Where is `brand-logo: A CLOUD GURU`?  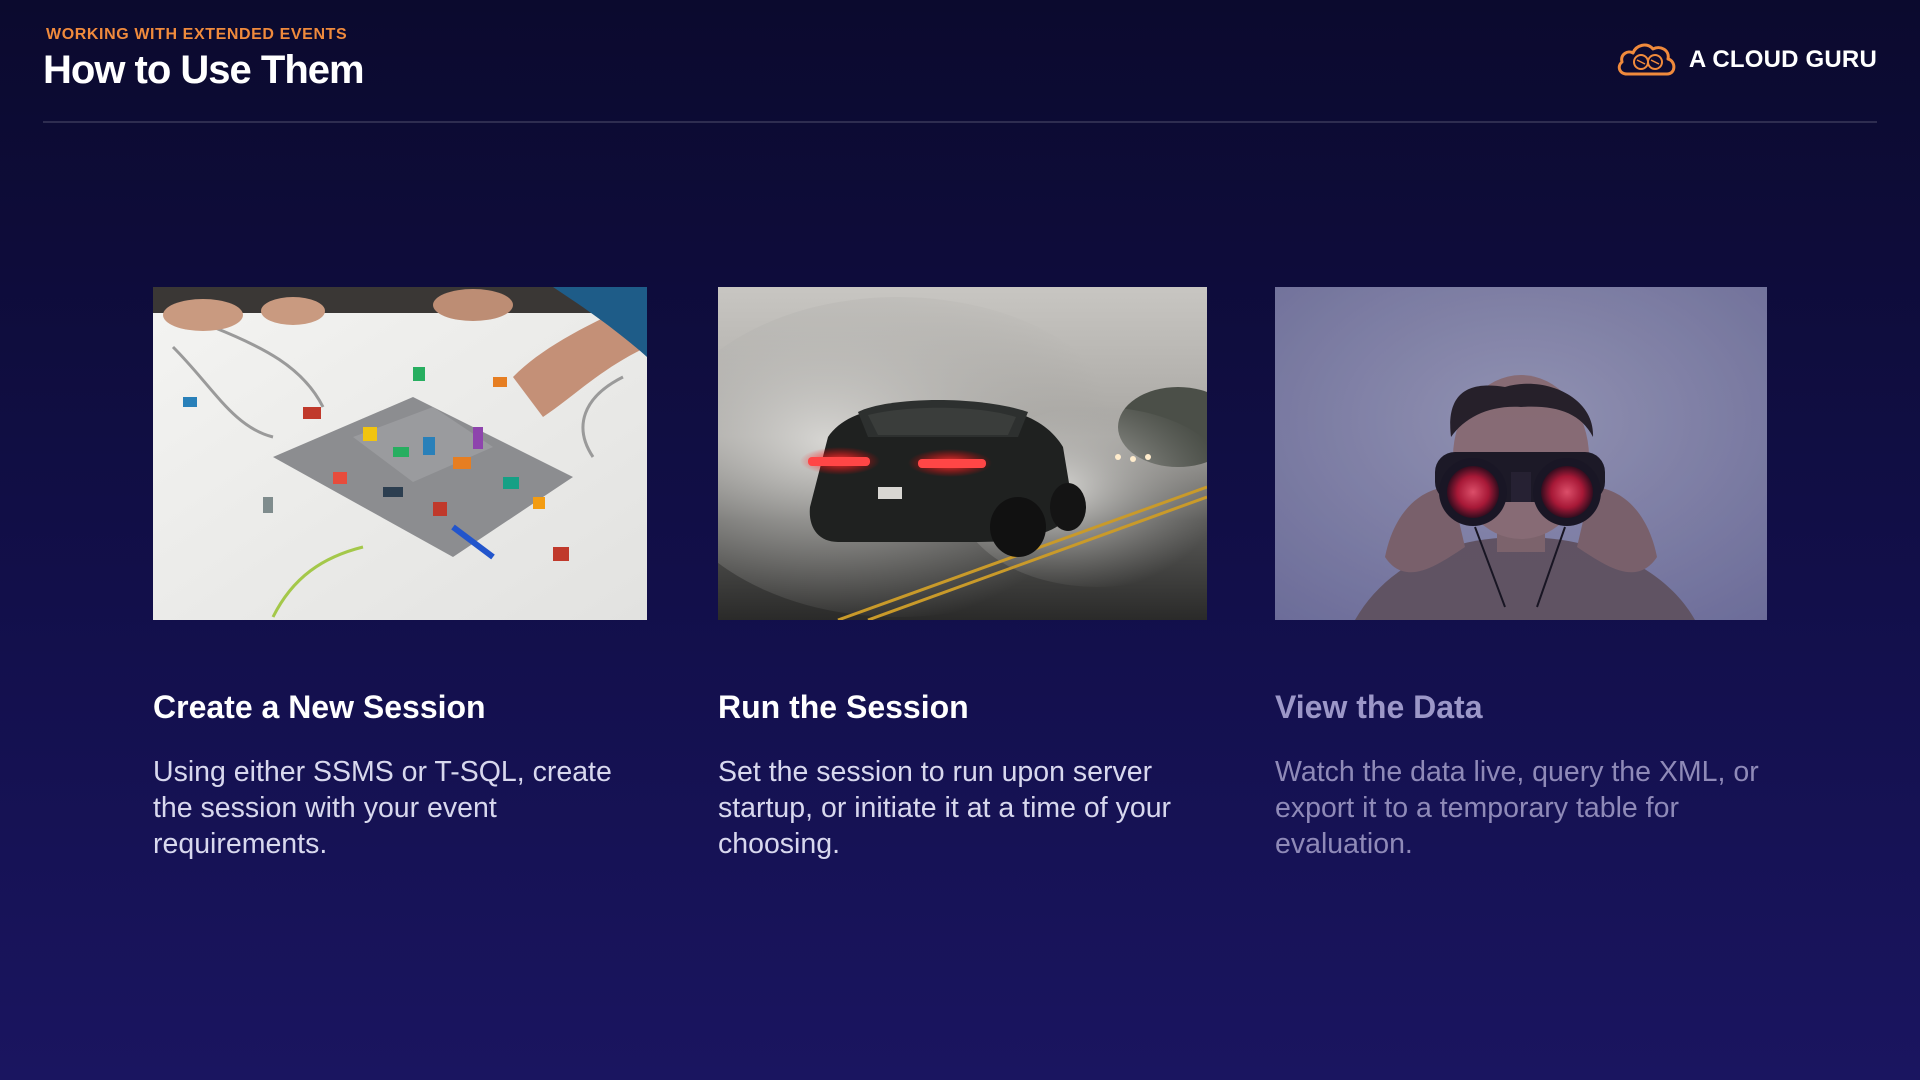
brand-logo: A CLOUD GURU is located at coordinates (1746, 60).